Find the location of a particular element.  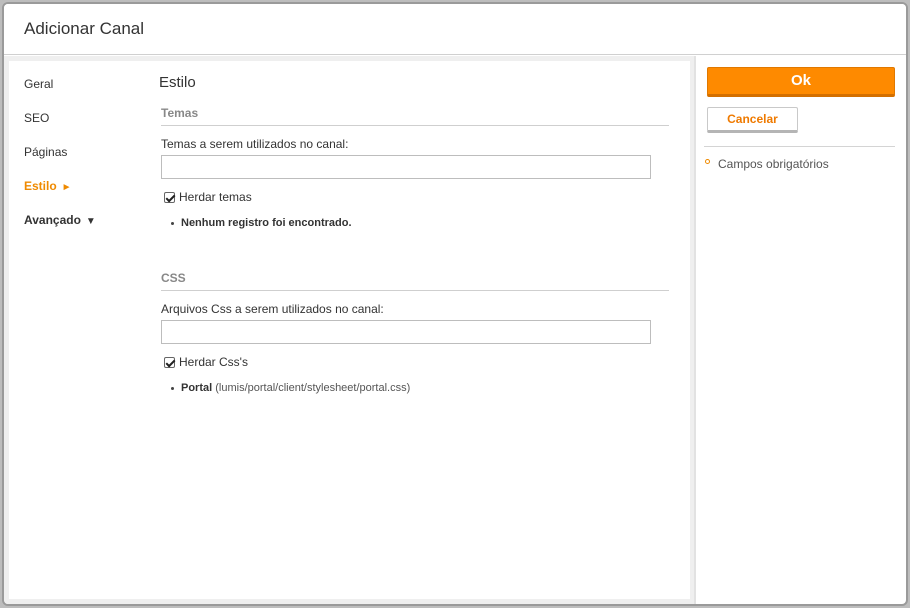

required-fields-note: Campos obrigatórios is located at coordinates (767, 164).